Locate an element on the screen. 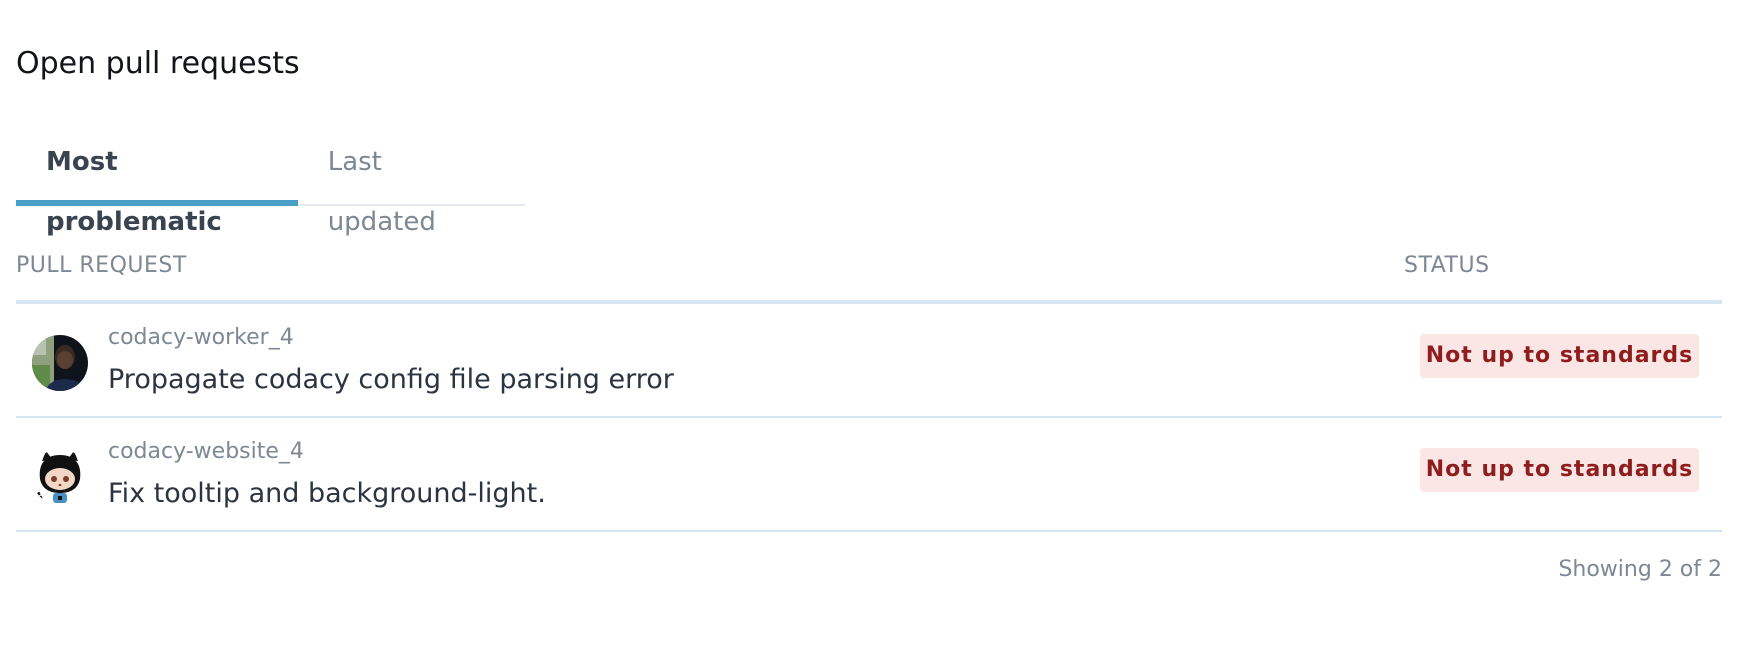 This screenshot has width=1742, height=648. user-photo-icon is located at coordinates (60, 363).